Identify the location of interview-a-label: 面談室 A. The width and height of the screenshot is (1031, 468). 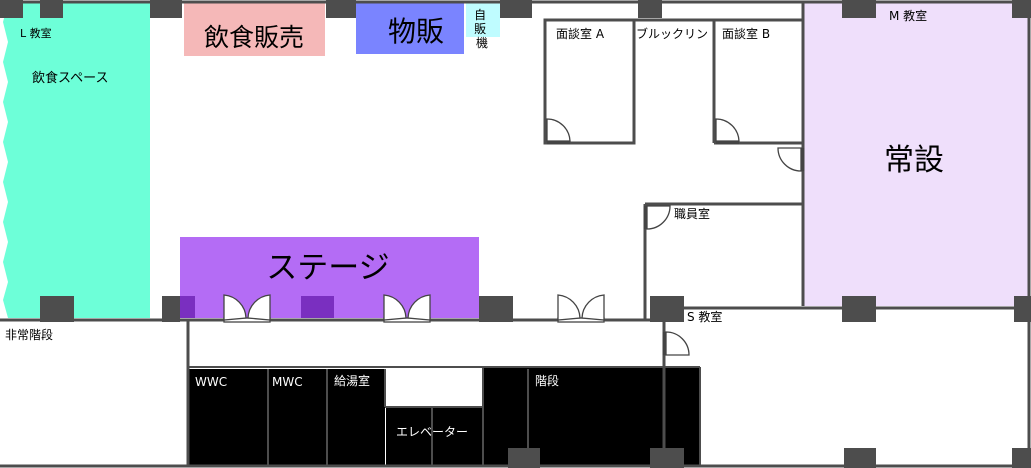
(580, 33).